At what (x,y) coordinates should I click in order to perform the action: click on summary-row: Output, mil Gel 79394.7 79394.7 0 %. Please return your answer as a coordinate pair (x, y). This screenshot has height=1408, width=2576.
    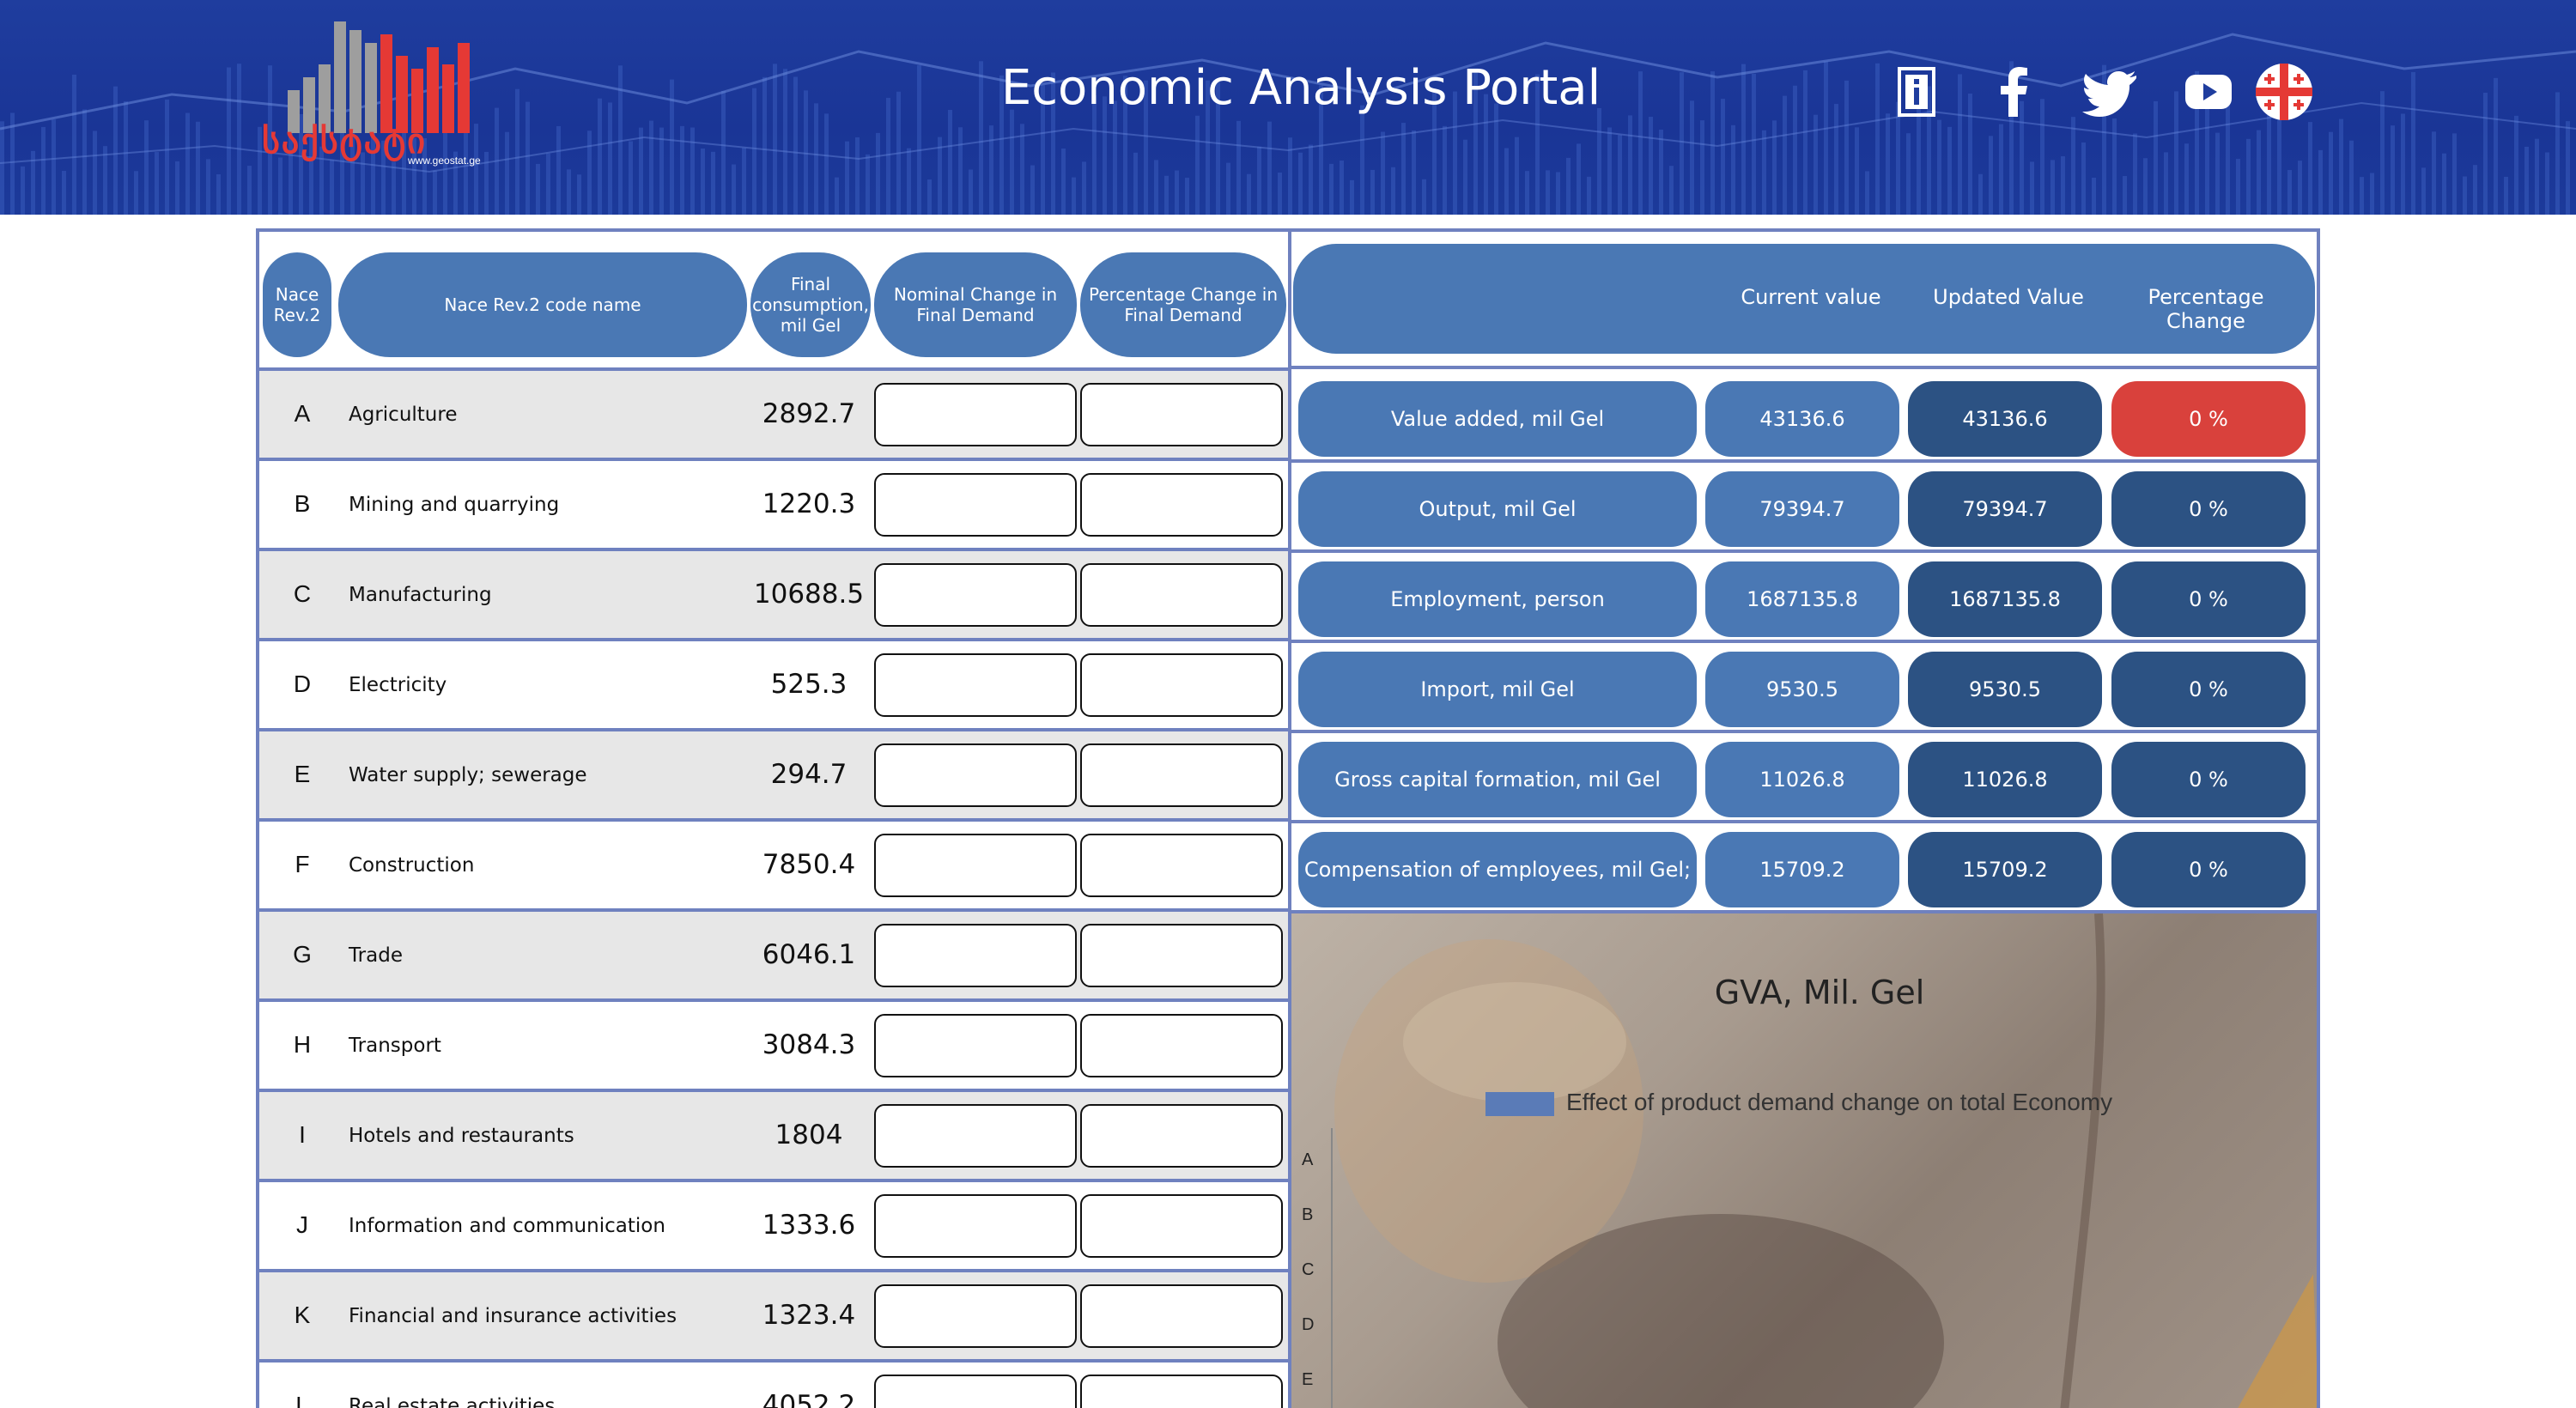
    Looking at the image, I should click on (1804, 508).